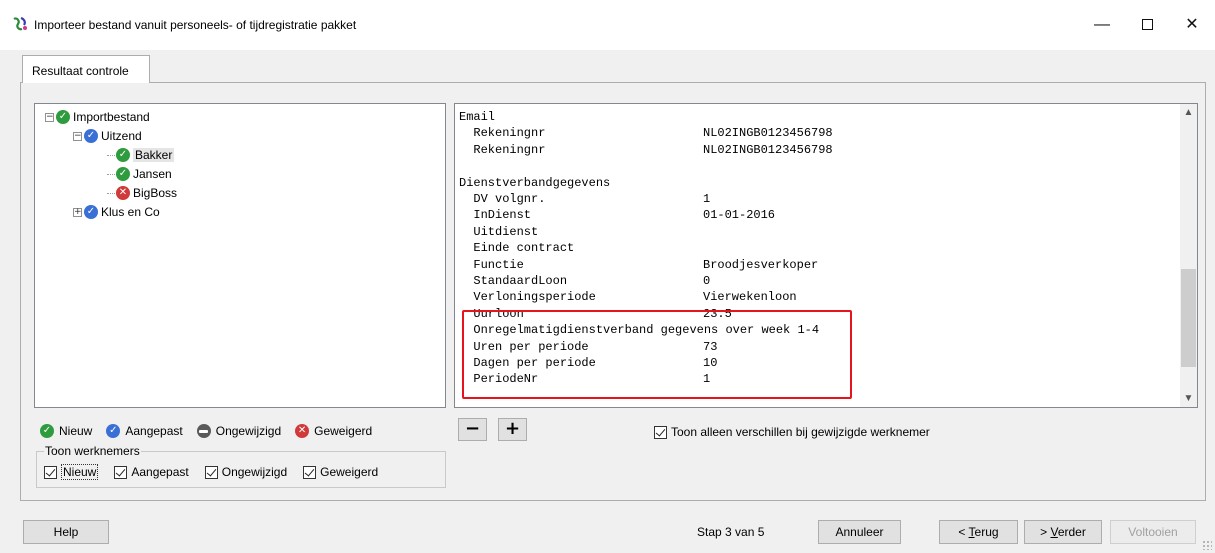 The image size is (1215, 553). Describe the element at coordinates (1188, 318) in the screenshot. I see `scrollbar-thumb` at that location.